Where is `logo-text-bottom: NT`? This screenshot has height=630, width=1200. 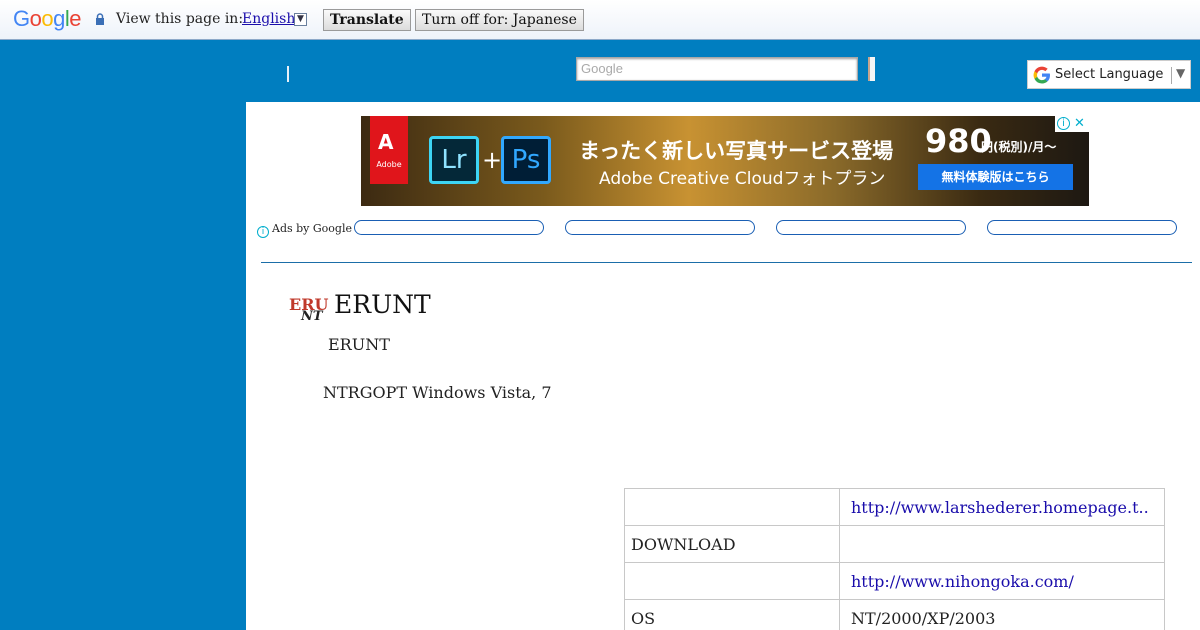
logo-text-bottom: NT is located at coordinates (312, 316).